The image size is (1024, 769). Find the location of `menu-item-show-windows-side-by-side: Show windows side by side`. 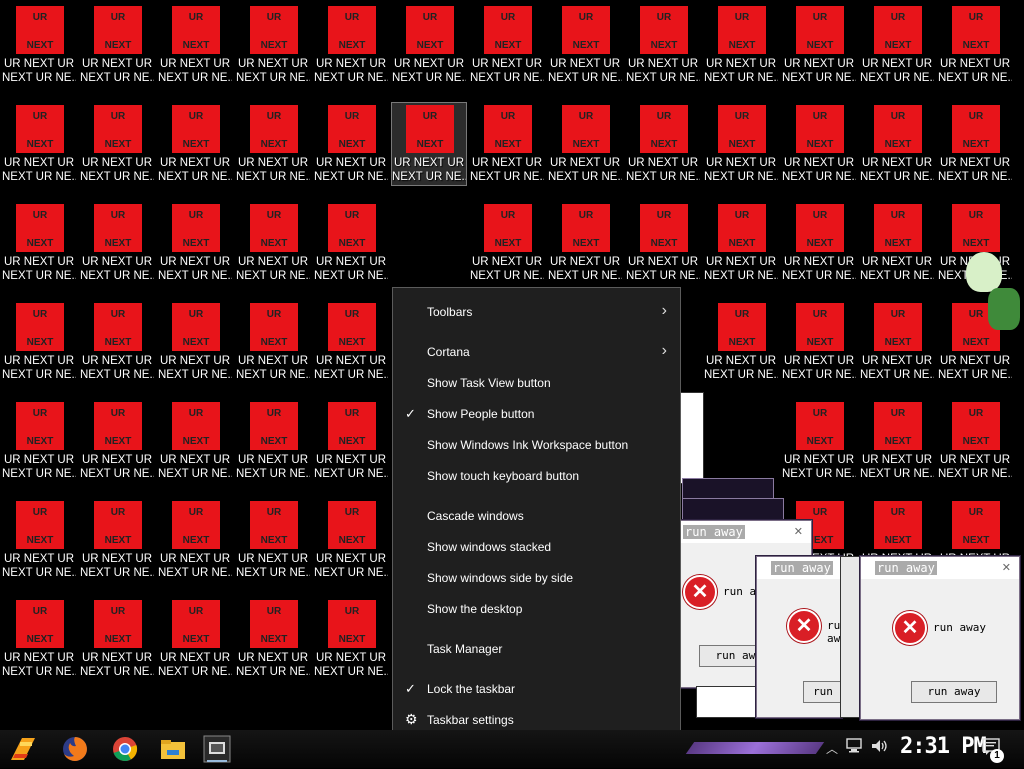

menu-item-show-windows-side-by-side: Show windows side by side is located at coordinates (536, 578).